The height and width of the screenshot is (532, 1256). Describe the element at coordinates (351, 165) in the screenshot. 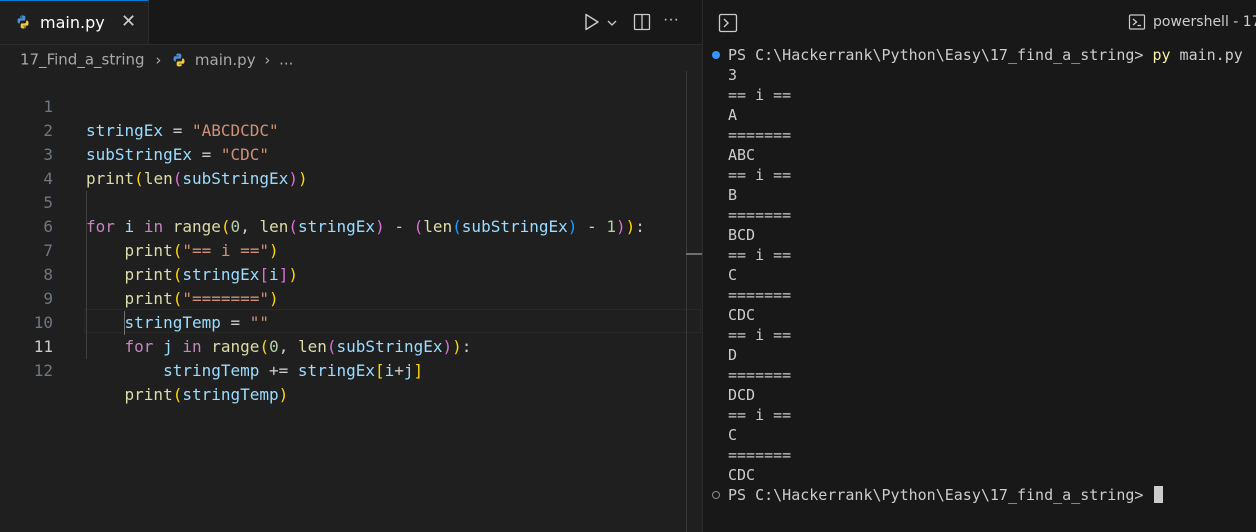

I see `code-line: 4` at that location.